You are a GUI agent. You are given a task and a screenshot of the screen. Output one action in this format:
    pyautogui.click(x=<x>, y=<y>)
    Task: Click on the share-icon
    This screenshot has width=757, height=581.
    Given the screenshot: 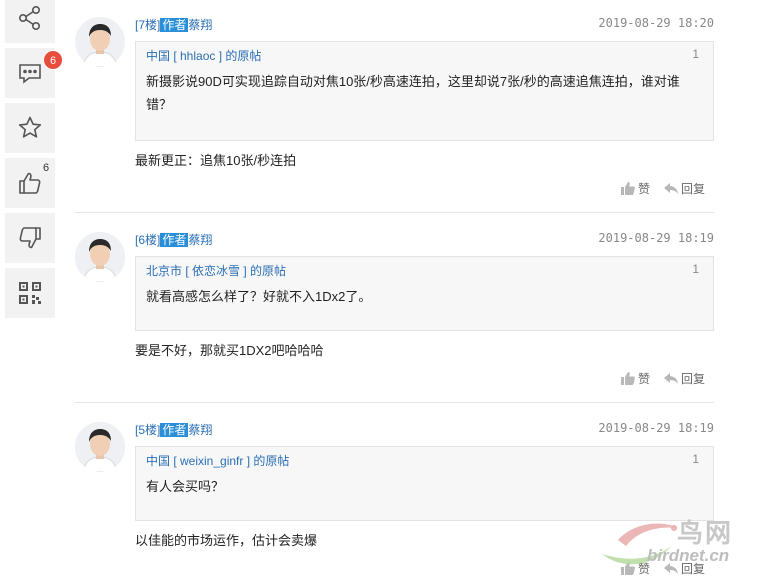 What is the action you would take?
    pyautogui.click(x=29, y=17)
    